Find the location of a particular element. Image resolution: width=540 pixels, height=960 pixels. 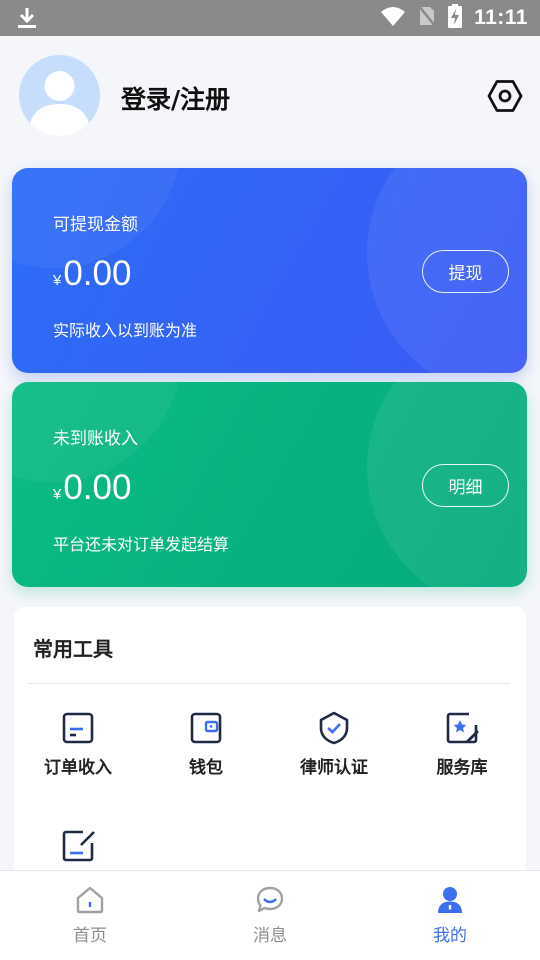

clock: 11:11 is located at coordinates (501, 17).